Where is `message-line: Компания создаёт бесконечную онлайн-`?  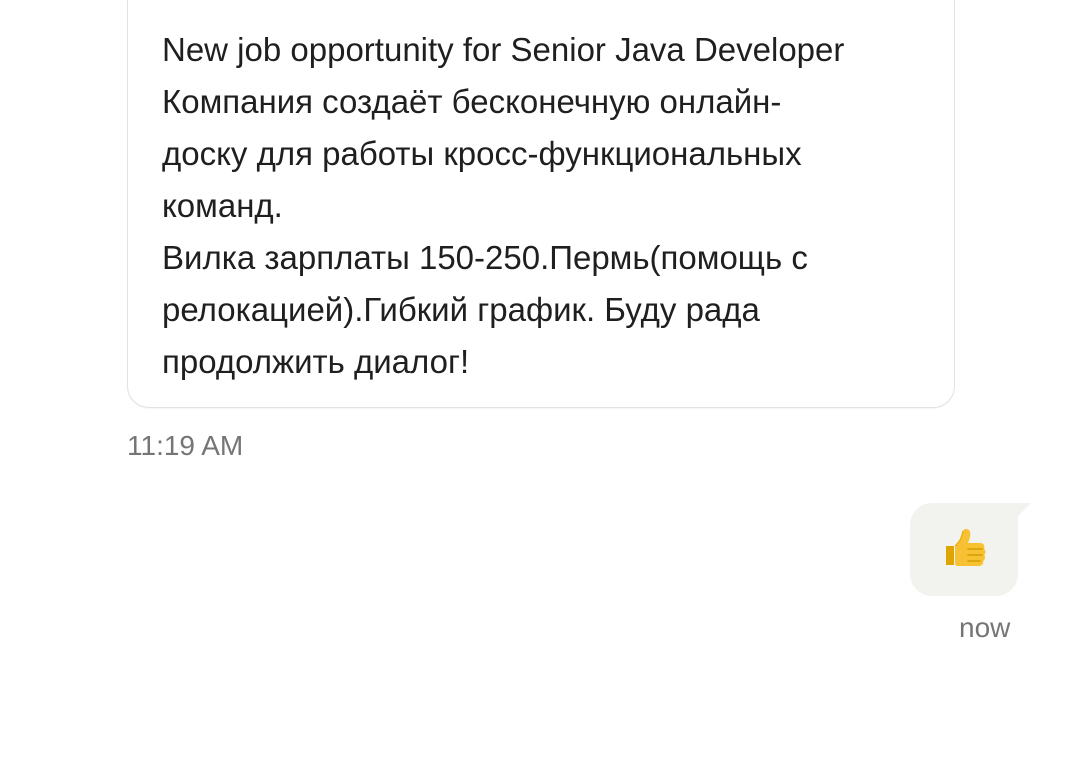
message-line: Компания создаёт бесконечную онлайн- is located at coordinates (472, 101).